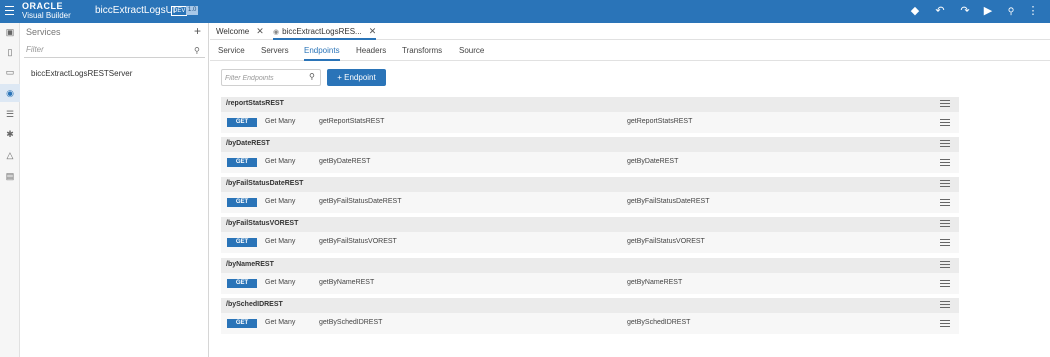  I want to click on endpoint-id: getByDateREST, so click(345, 161).